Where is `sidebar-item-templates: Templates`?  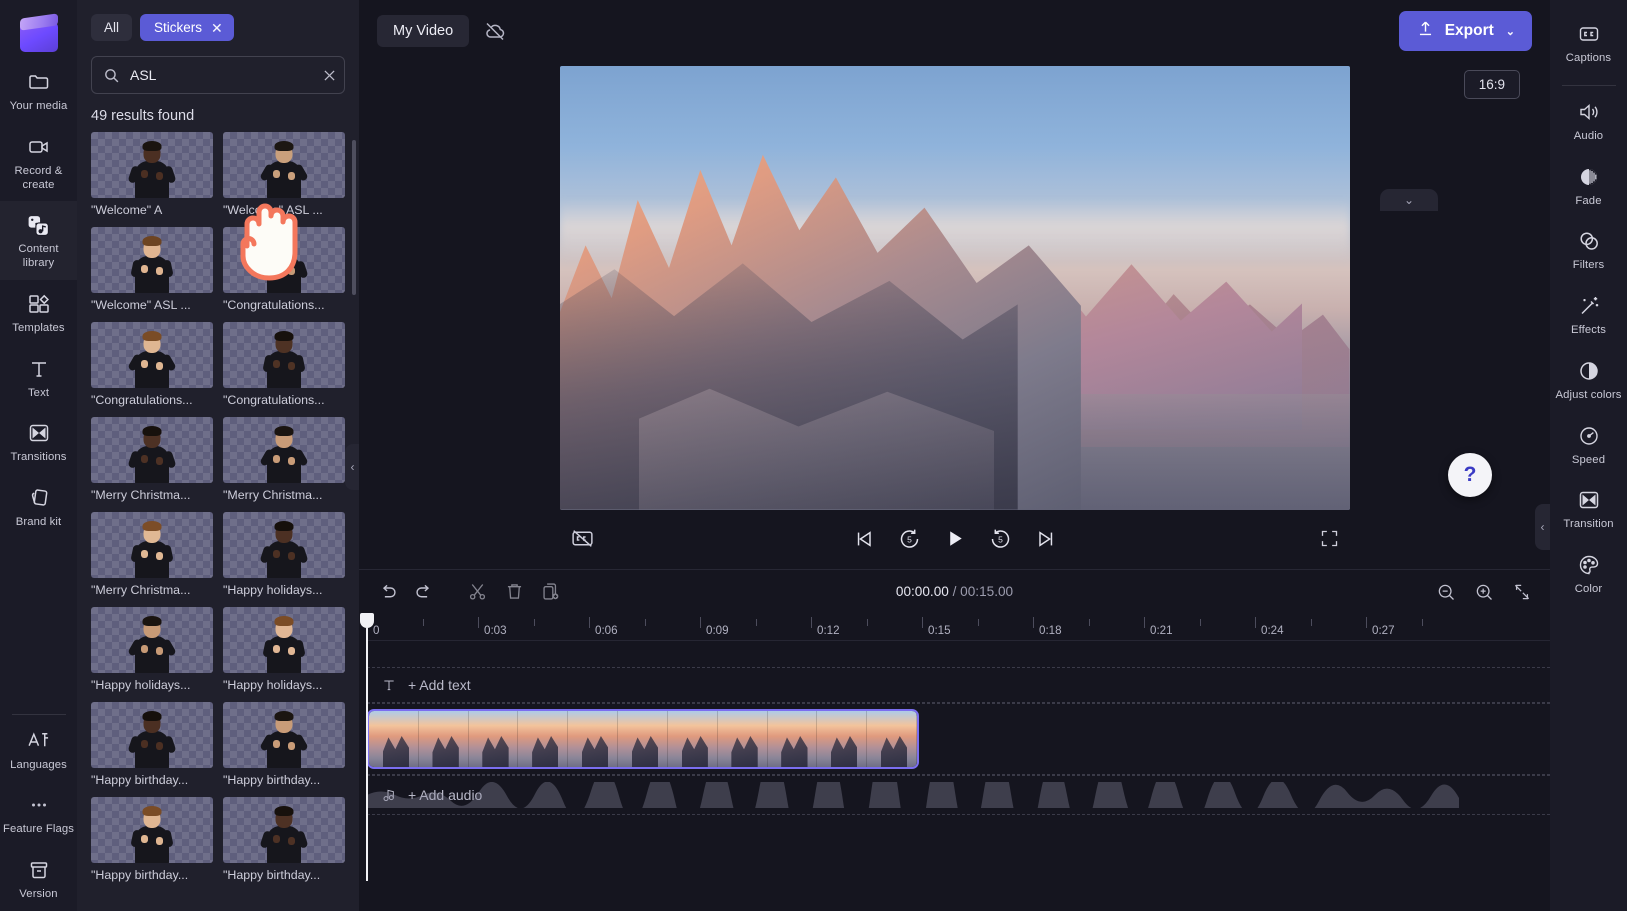
sidebar-item-templates: Templates is located at coordinates (38, 312).